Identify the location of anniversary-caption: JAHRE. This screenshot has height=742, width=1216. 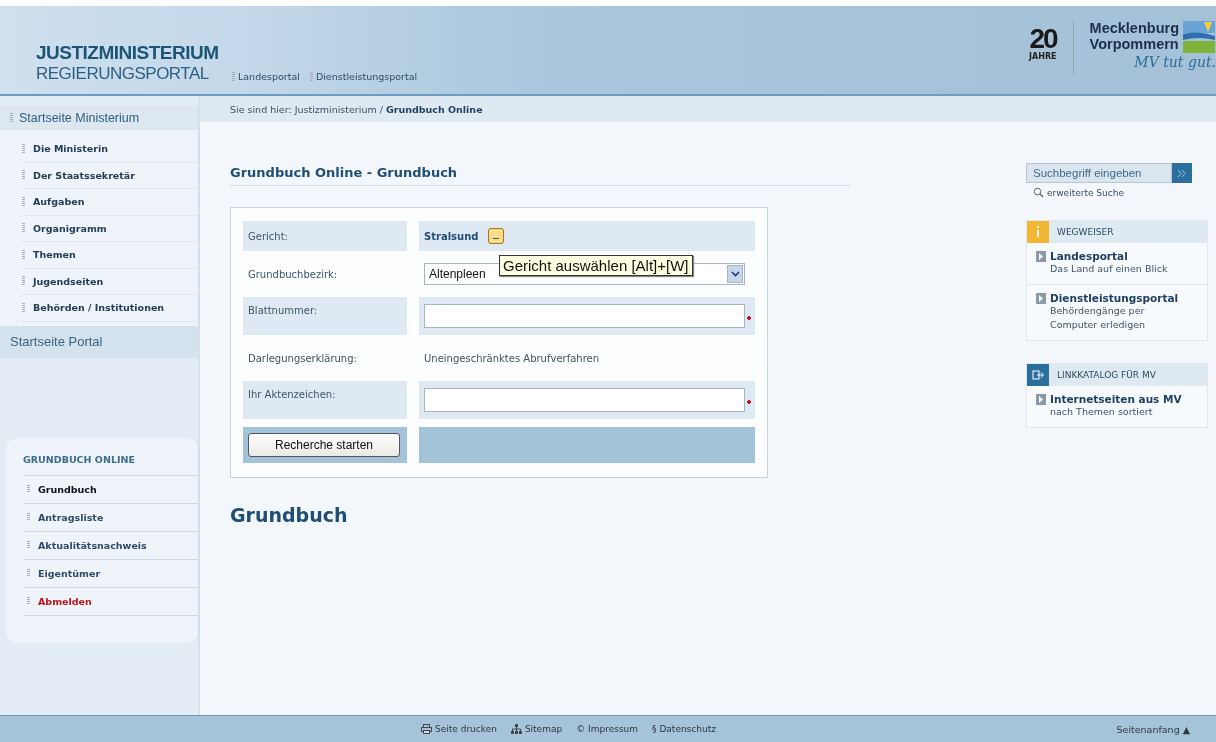
(1043, 56).